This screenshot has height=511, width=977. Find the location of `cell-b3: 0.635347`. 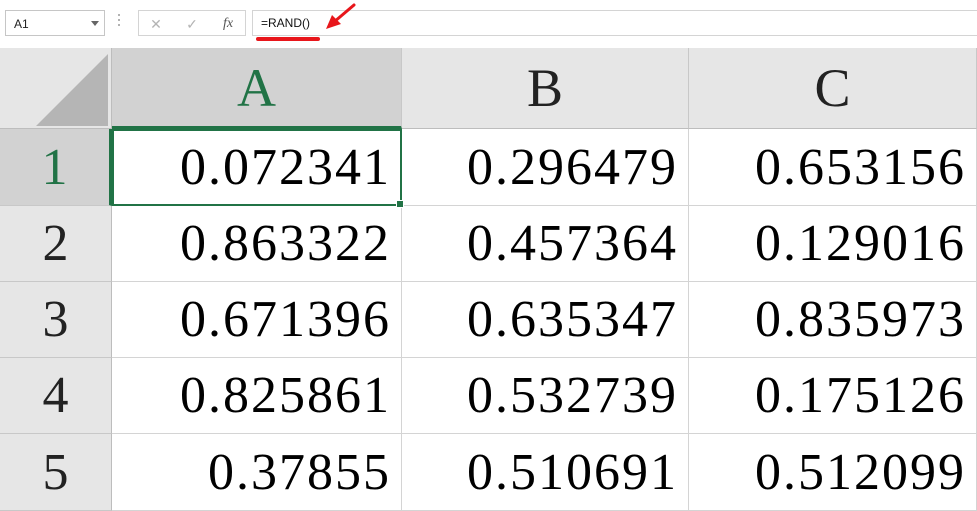

cell-b3: 0.635347 is located at coordinates (545, 320).